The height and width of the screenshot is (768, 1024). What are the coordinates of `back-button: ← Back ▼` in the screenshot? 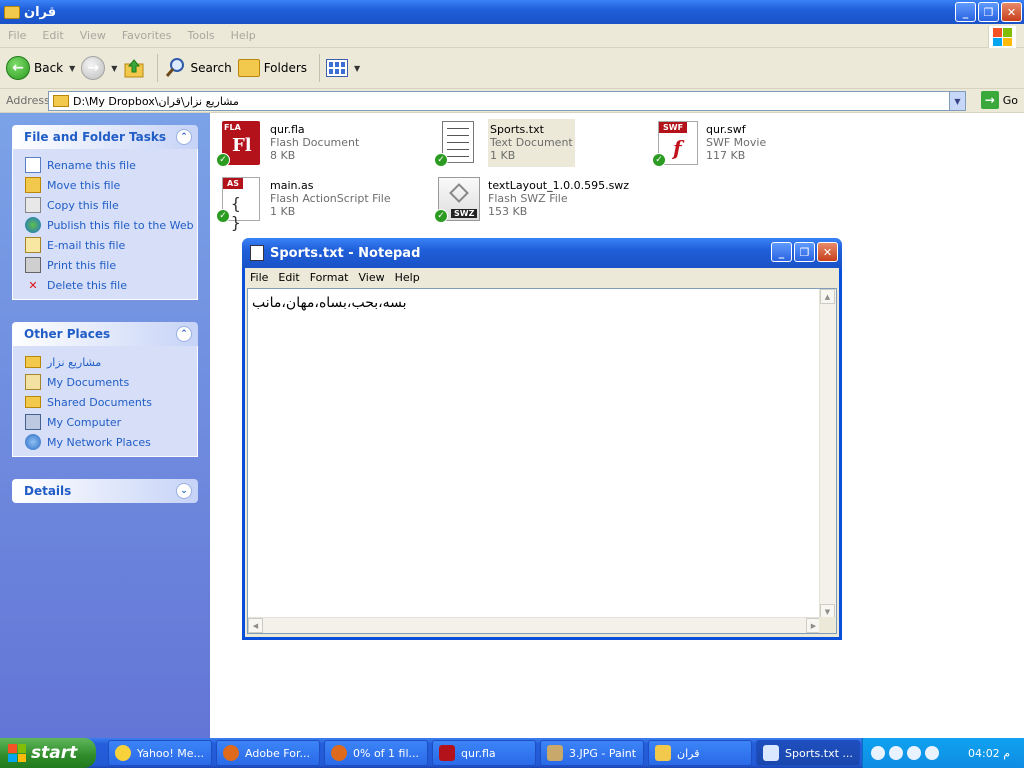 It's located at (40, 68).